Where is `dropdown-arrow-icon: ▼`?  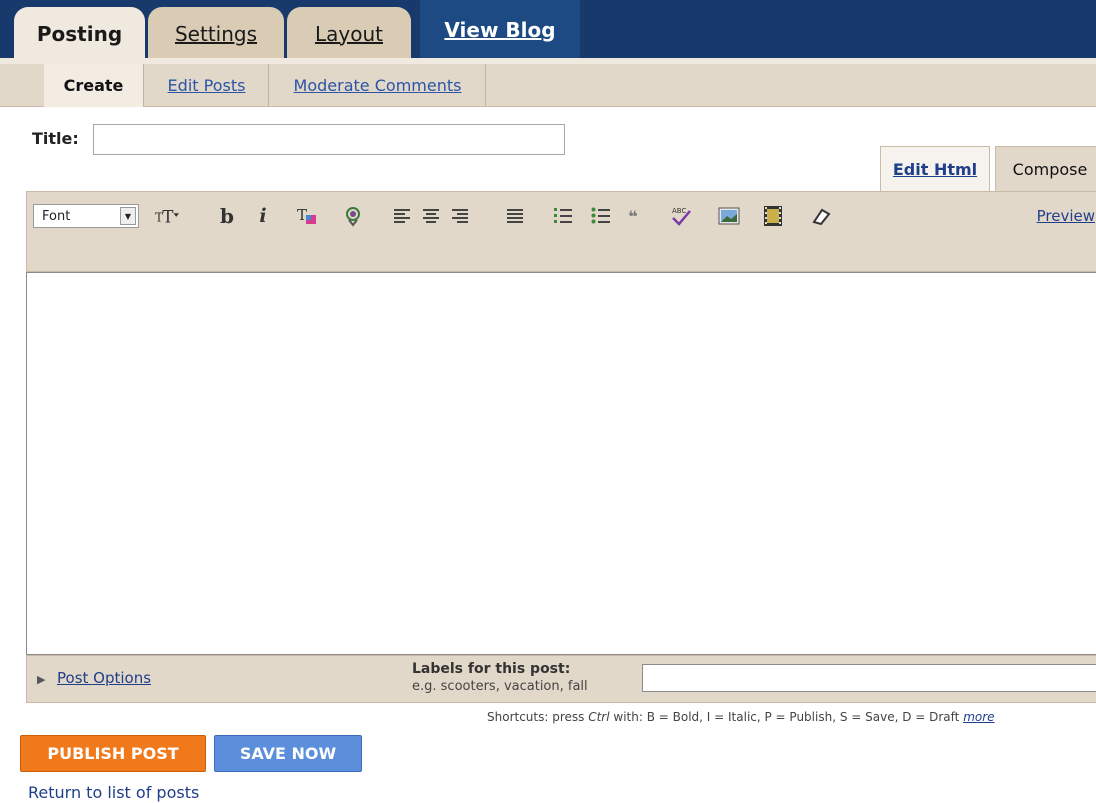 dropdown-arrow-icon: ▼ is located at coordinates (128, 216).